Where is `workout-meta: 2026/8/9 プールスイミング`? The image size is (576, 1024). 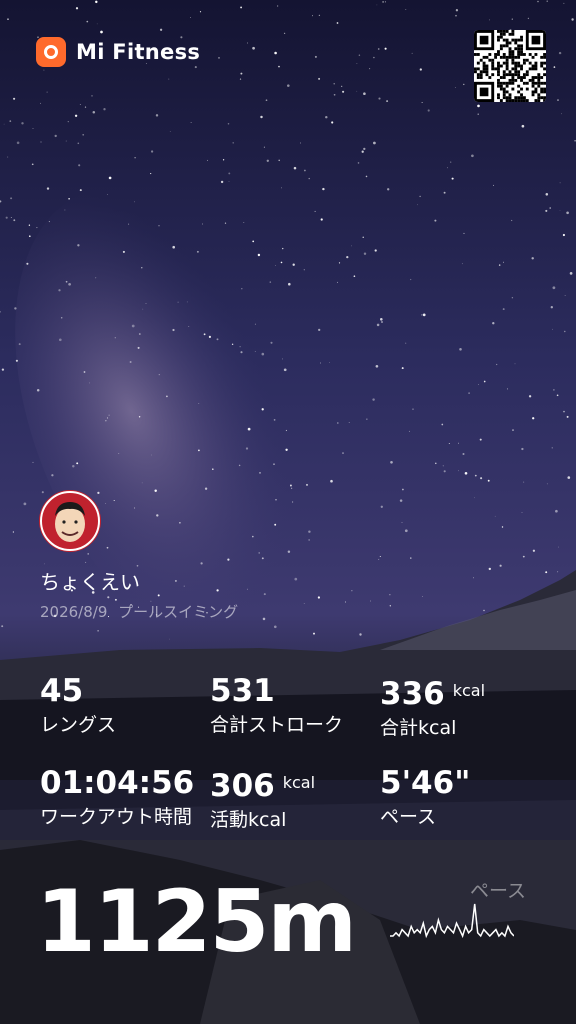
workout-meta: 2026/8/9 プールスイミング is located at coordinates (139, 611).